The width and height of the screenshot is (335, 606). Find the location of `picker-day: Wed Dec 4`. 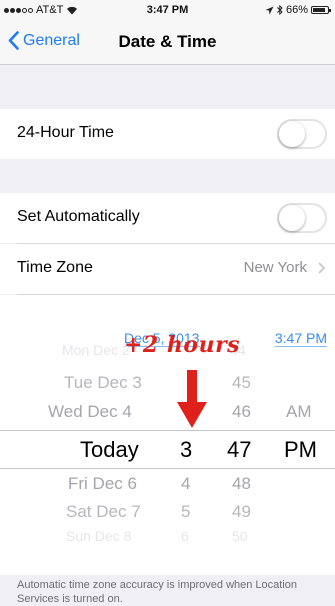

picker-day: Wed Dec 4 is located at coordinates (90, 412).